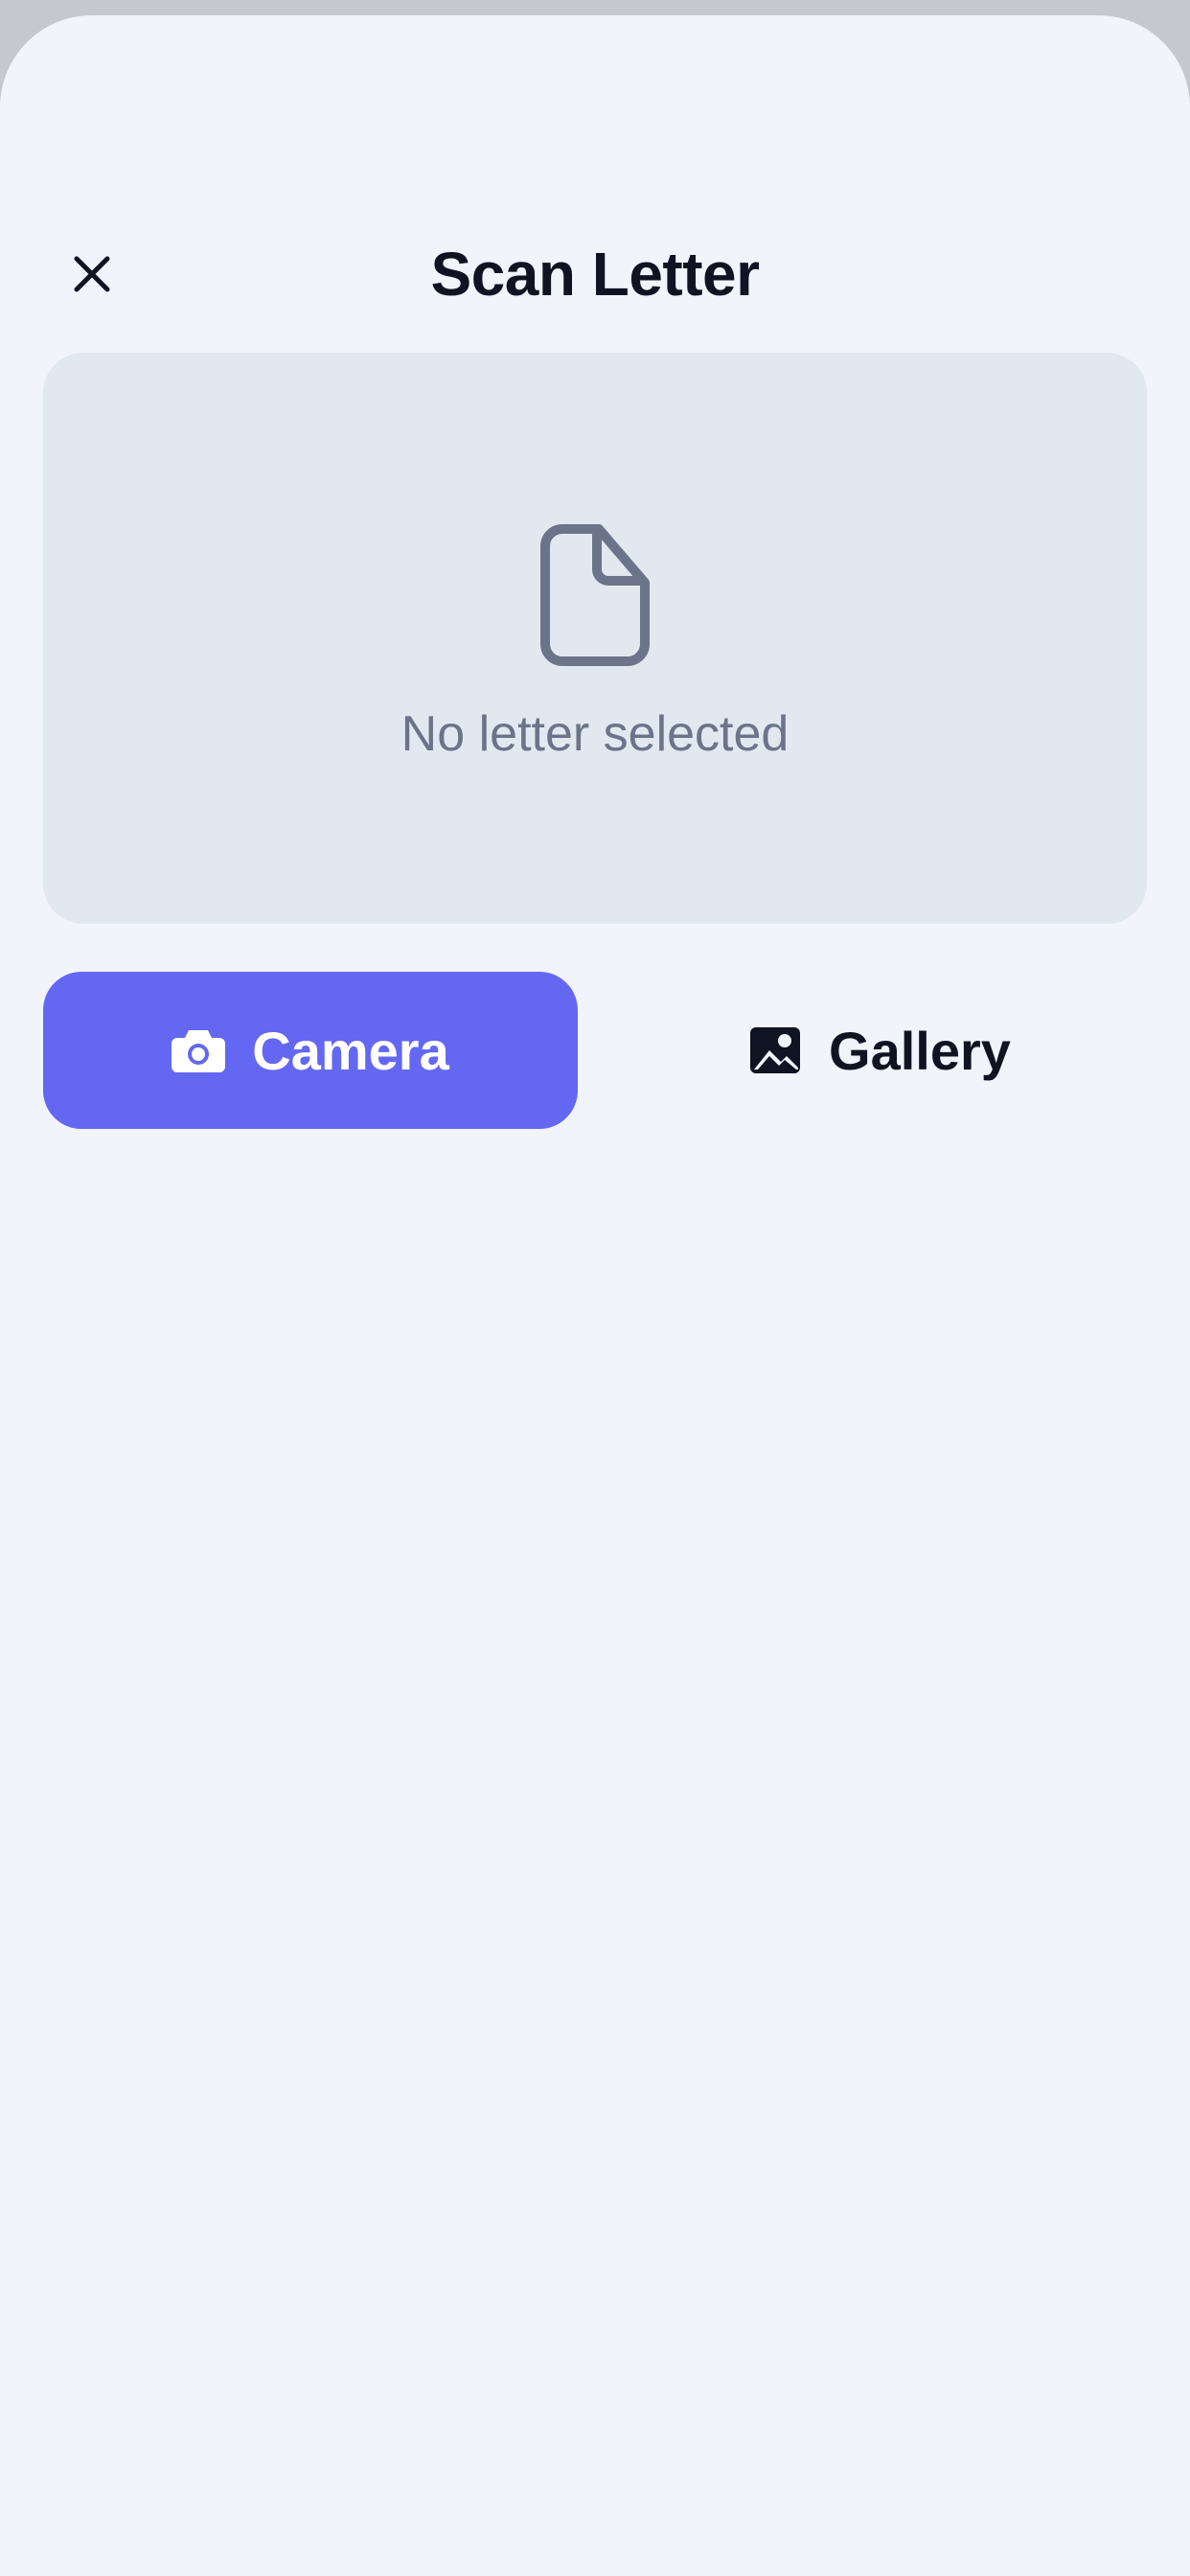  I want to click on page-title: Scan Letter, so click(595, 274).